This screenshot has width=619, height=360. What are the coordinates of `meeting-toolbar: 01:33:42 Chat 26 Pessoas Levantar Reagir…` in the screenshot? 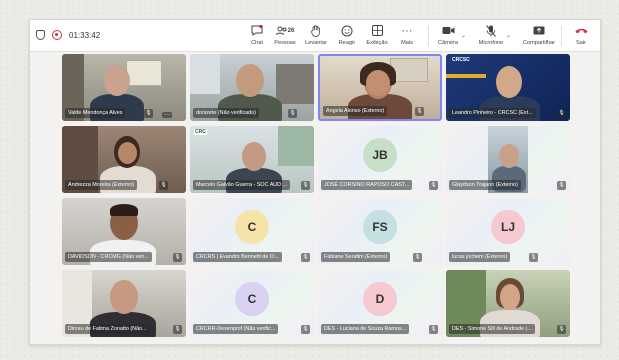 It's located at (315, 36).